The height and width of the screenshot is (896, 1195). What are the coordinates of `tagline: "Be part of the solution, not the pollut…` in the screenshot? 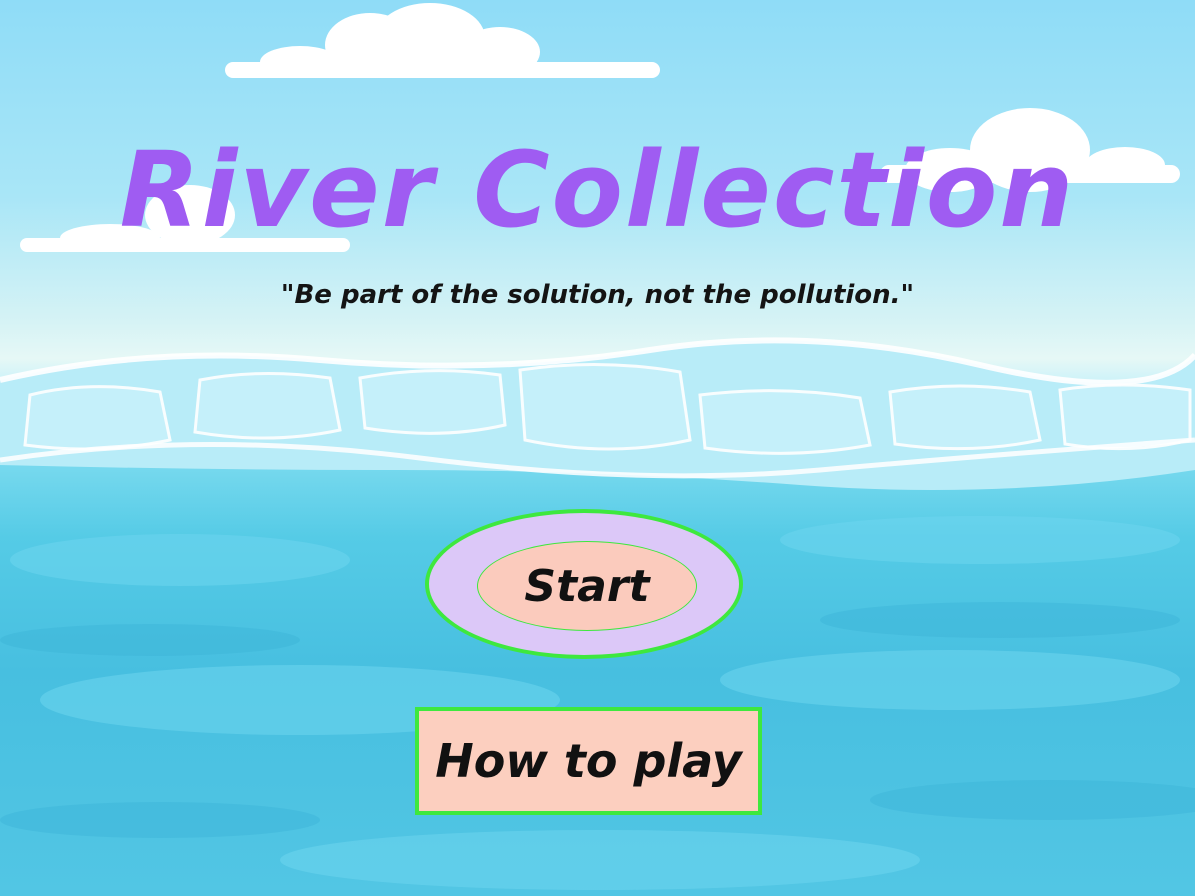 It's located at (597, 295).